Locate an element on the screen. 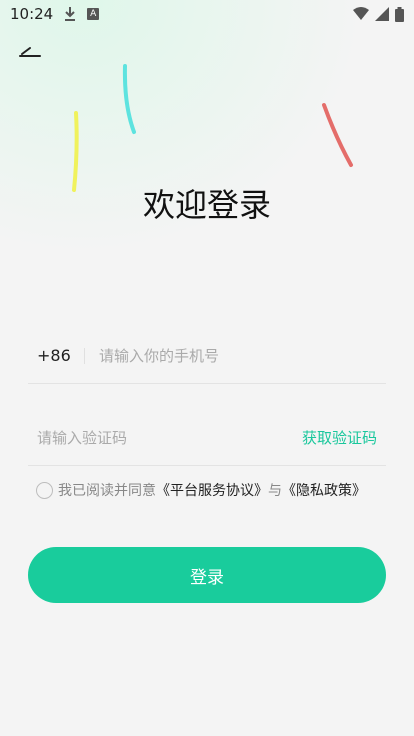 This screenshot has width=414, height=736. app-notification-icon: A is located at coordinates (93, 14).